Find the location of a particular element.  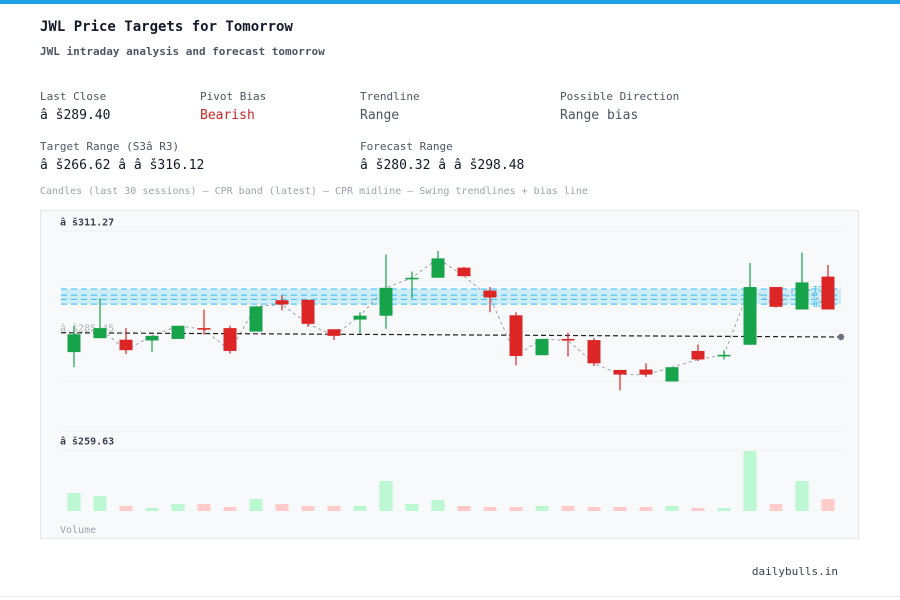

volume-label: Volume is located at coordinates (78, 530).